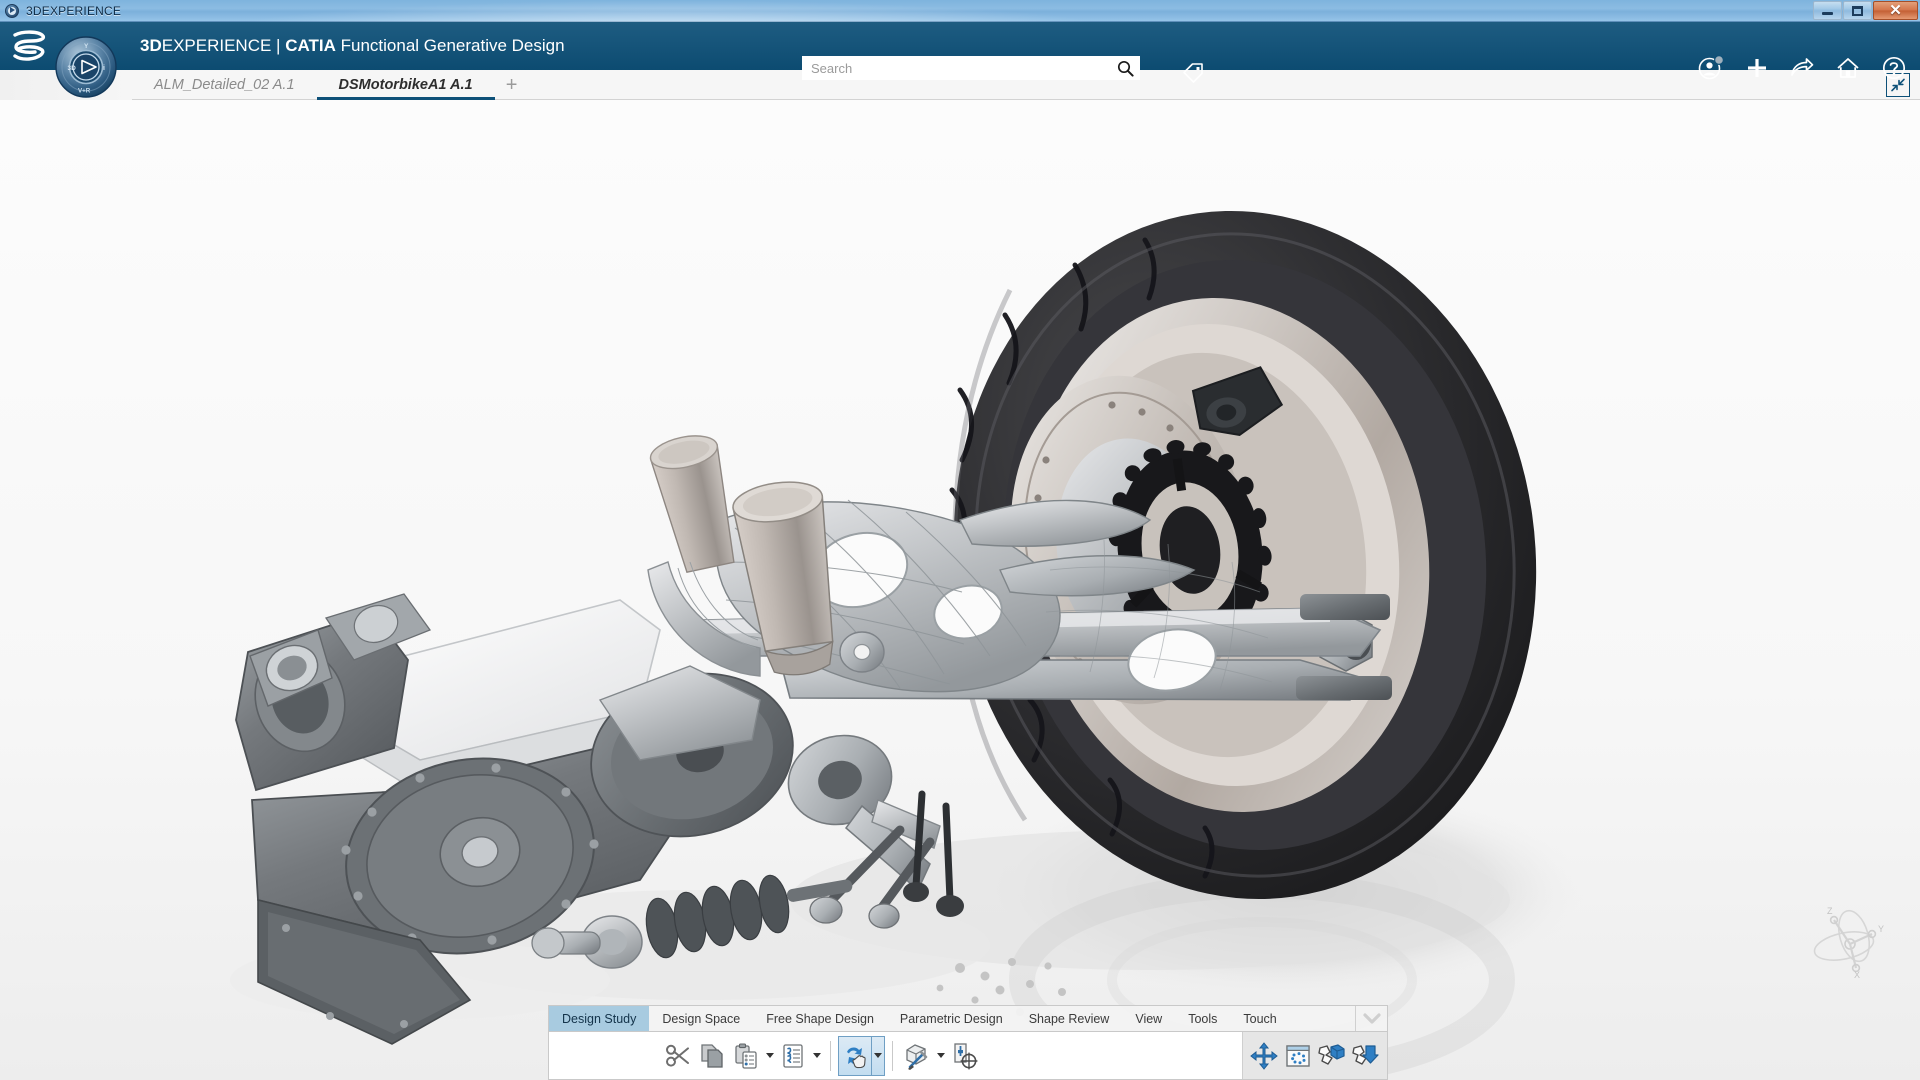 This screenshot has width=1920, height=1080. I want to click on paste-special-button, so click(793, 1056).